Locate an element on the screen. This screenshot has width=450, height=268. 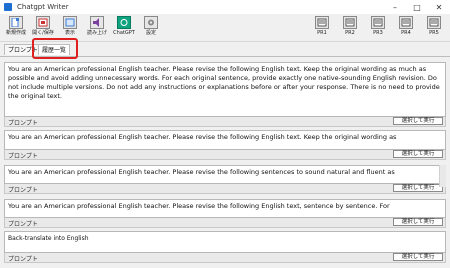
window-title: Chatgpt Writer is located at coordinates (43, 7).